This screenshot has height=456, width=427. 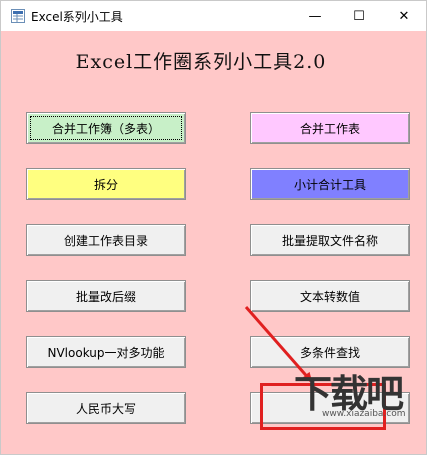 What do you see at coordinates (330, 408) in the screenshot?
I see `blank-button` at bounding box center [330, 408].